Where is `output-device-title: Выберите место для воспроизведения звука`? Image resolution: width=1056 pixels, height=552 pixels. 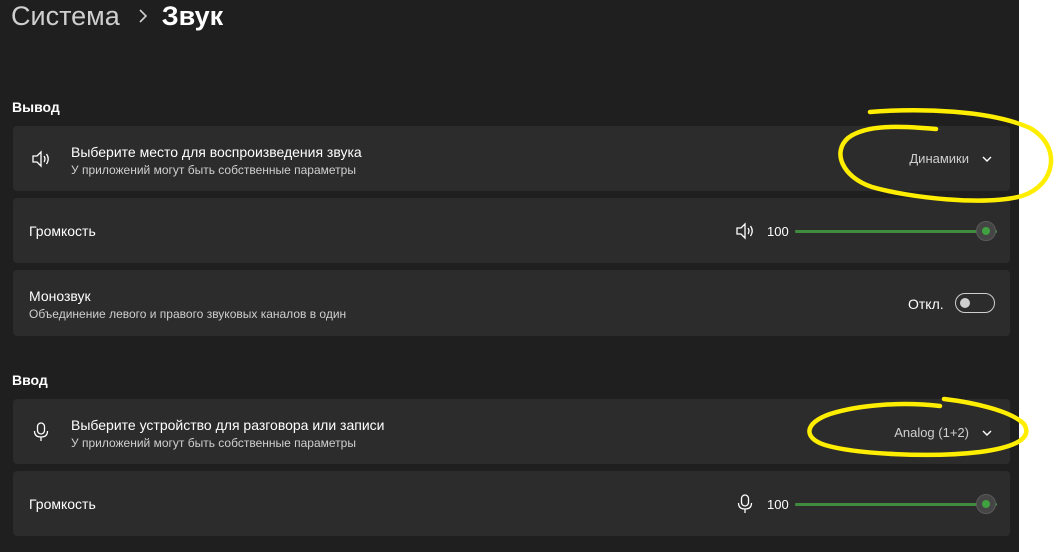 output-device-title: Выберите место для воспроизведения звука is located at coordinates (216, 152).